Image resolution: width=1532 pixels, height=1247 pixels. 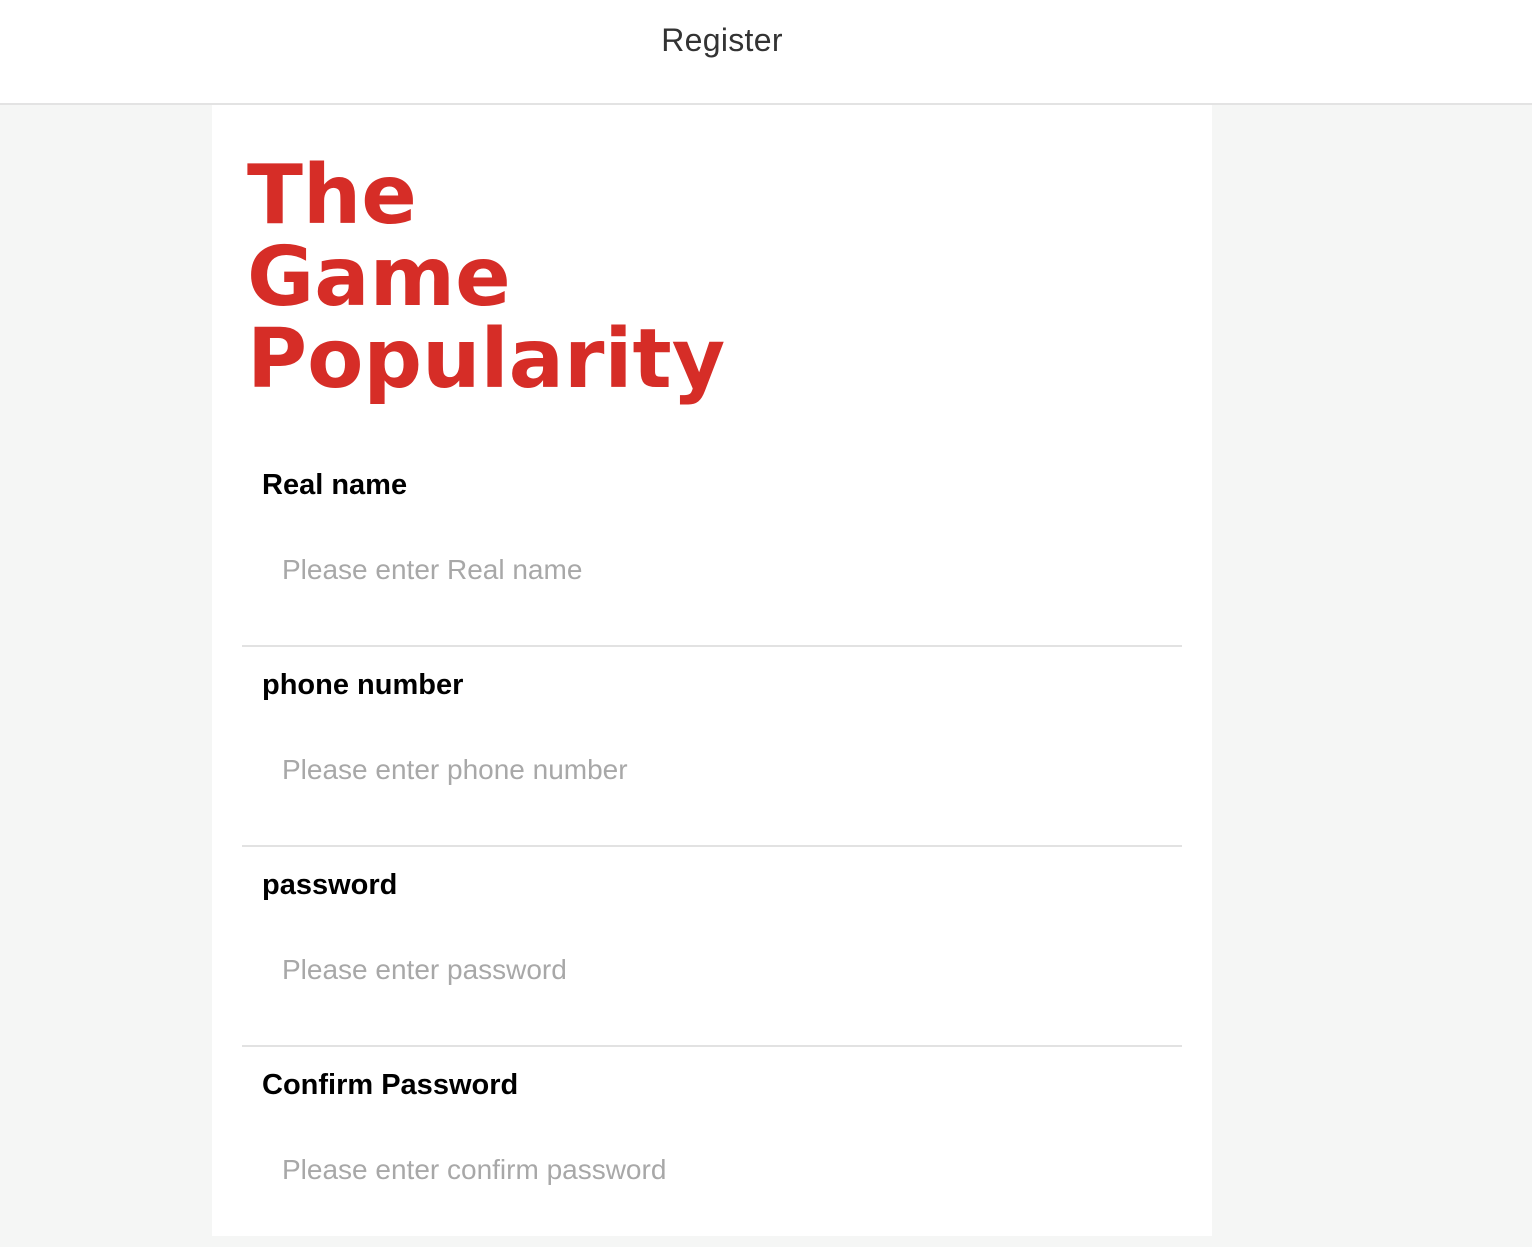 I want to click on form-field-phone-number: phone number, so click(x=712, y=747).